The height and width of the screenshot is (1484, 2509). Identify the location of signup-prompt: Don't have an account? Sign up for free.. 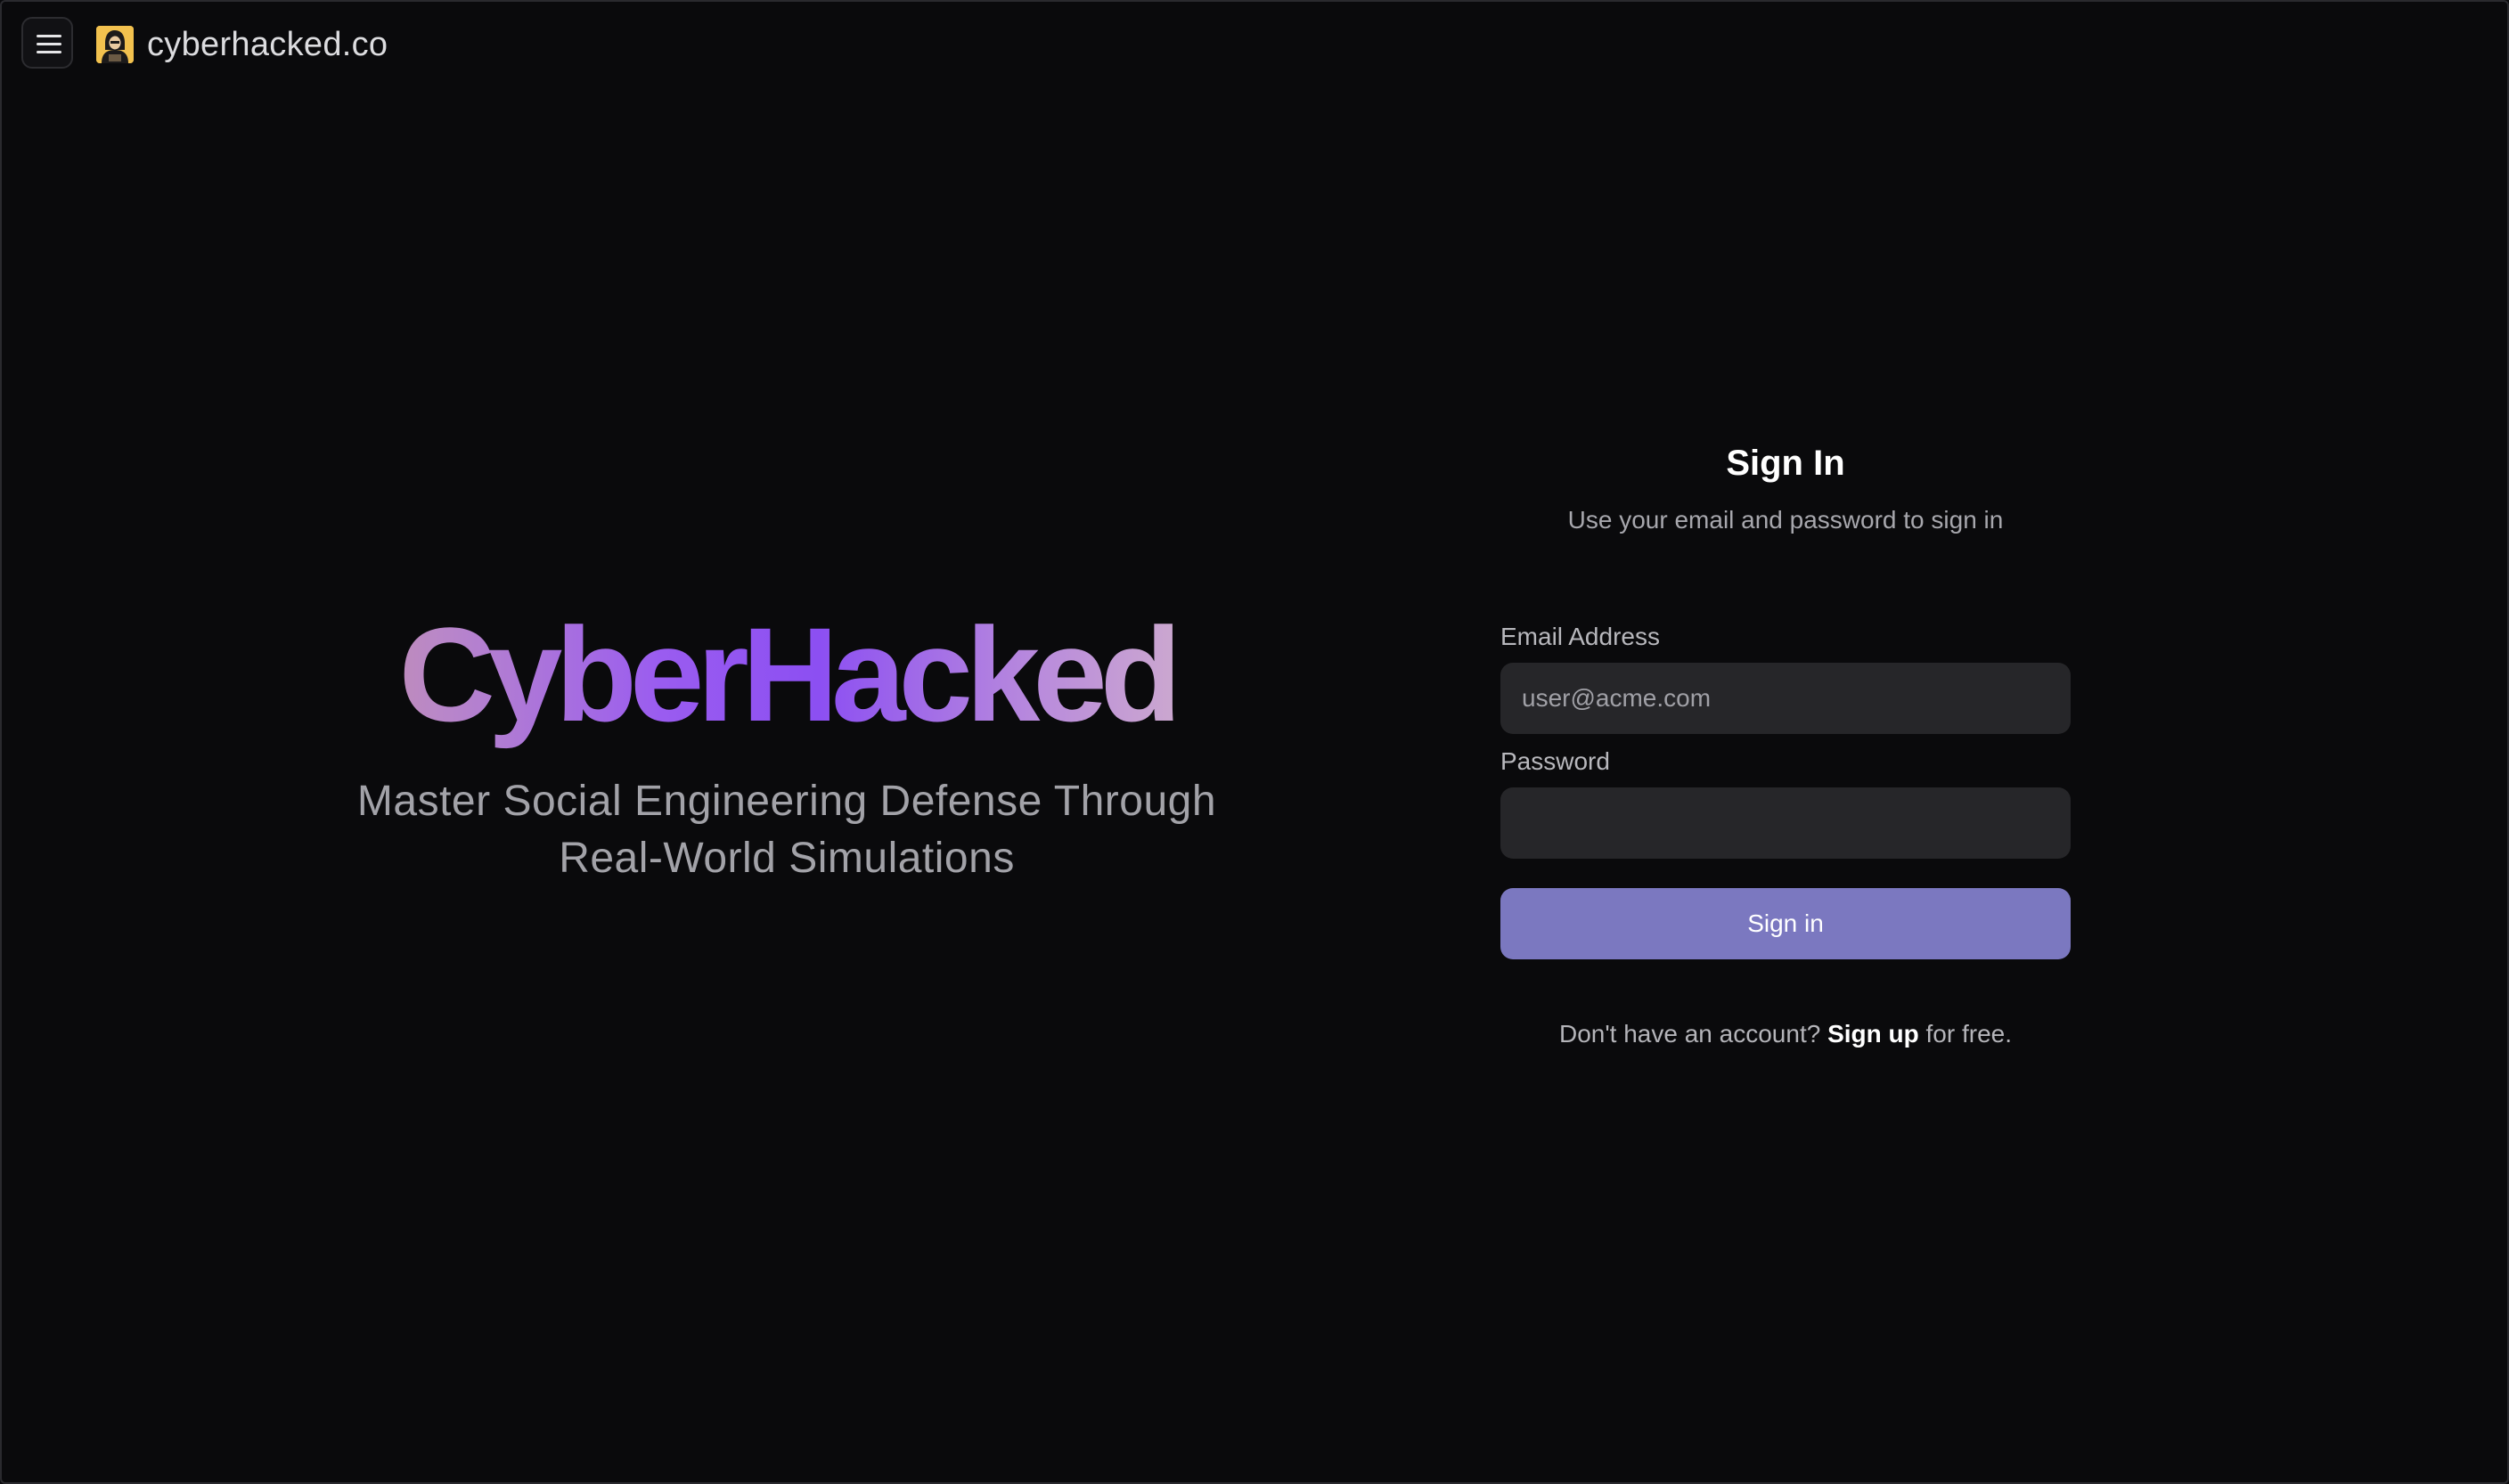
(1785, 1034).